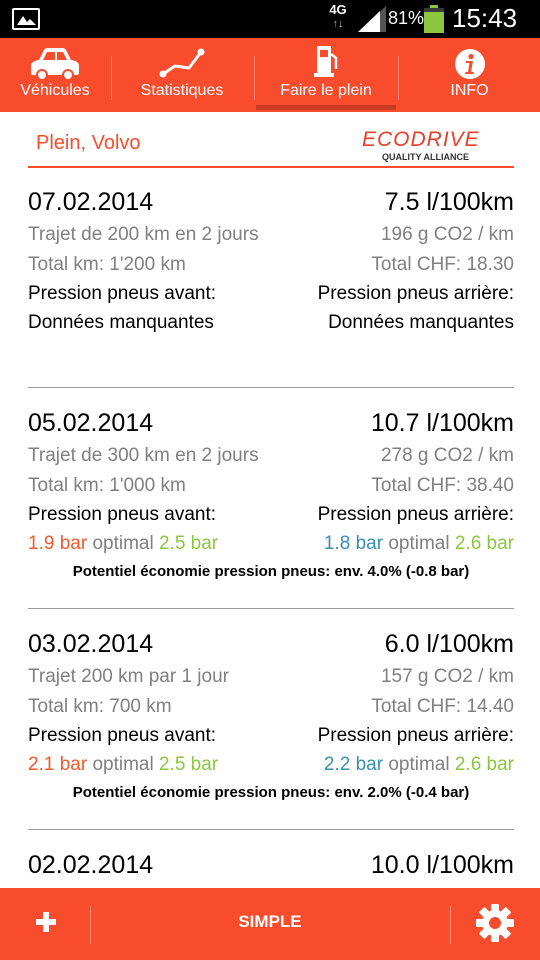 The height and width of the screenshot is (960, 540). What do you see at coordinates (326, 90) in the screenshot?
I see `tab-faire-le-plein-label: Faire le plein` at bounding box center [326, 90].